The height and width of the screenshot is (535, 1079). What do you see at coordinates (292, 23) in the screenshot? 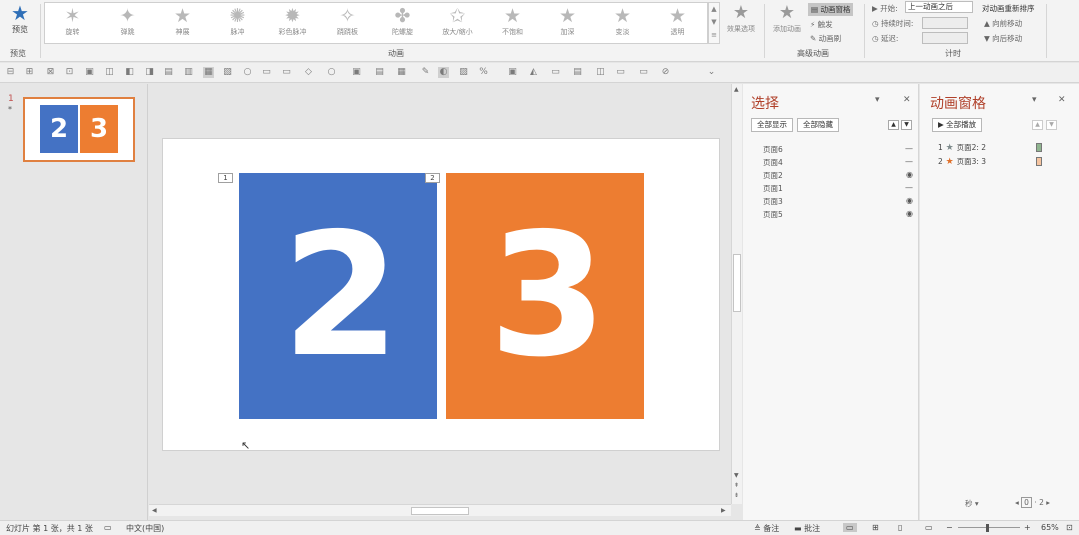
I see `animation-option: ✹ 彩色脉冲` at bounding box center [292, 23].